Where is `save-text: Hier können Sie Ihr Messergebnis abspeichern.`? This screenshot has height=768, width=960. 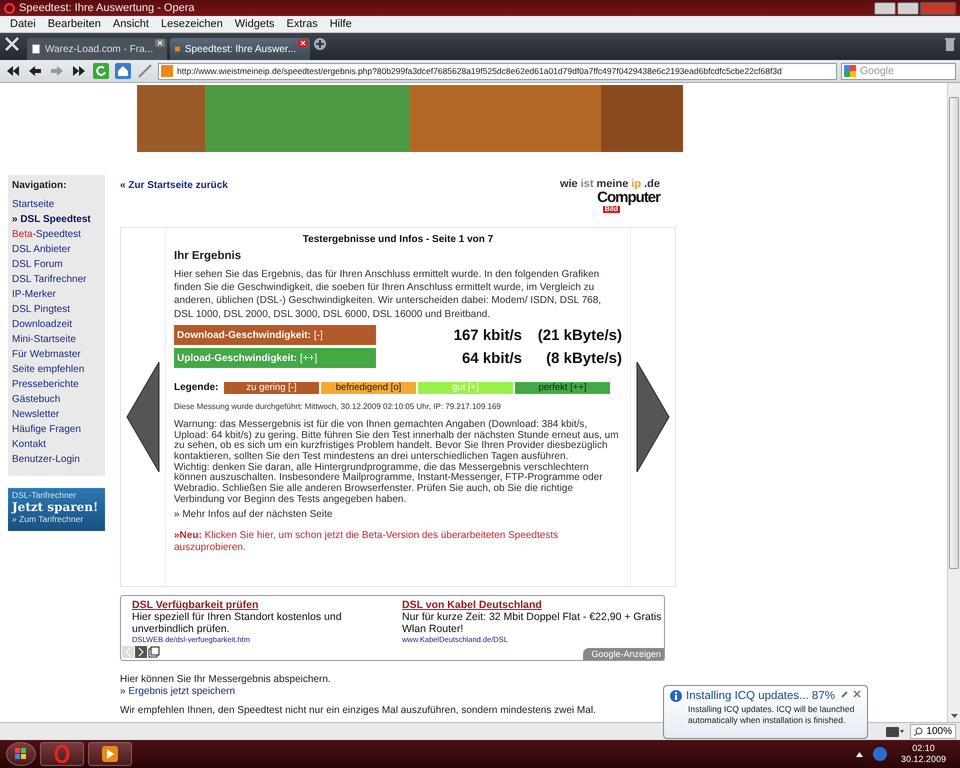
save-text: Hier können Sie Ihr Messergebnis abspeichern. is located at coordinates (226, 680).